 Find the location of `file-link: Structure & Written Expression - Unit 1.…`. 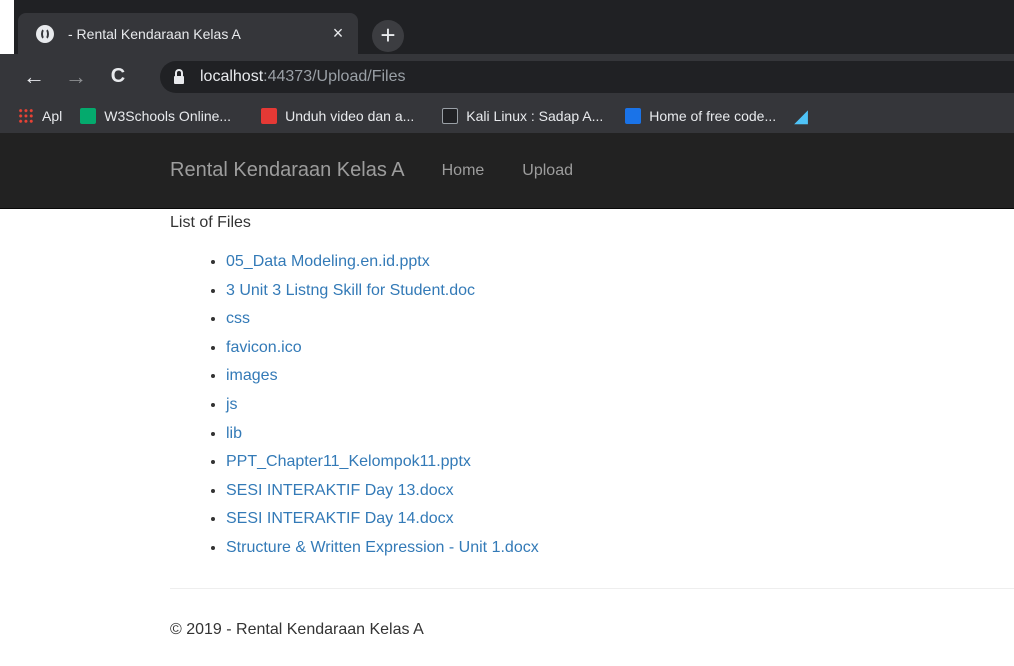

file-link: Structure & Written Expression - Unit 1.… is located at coordinates (382, 547).